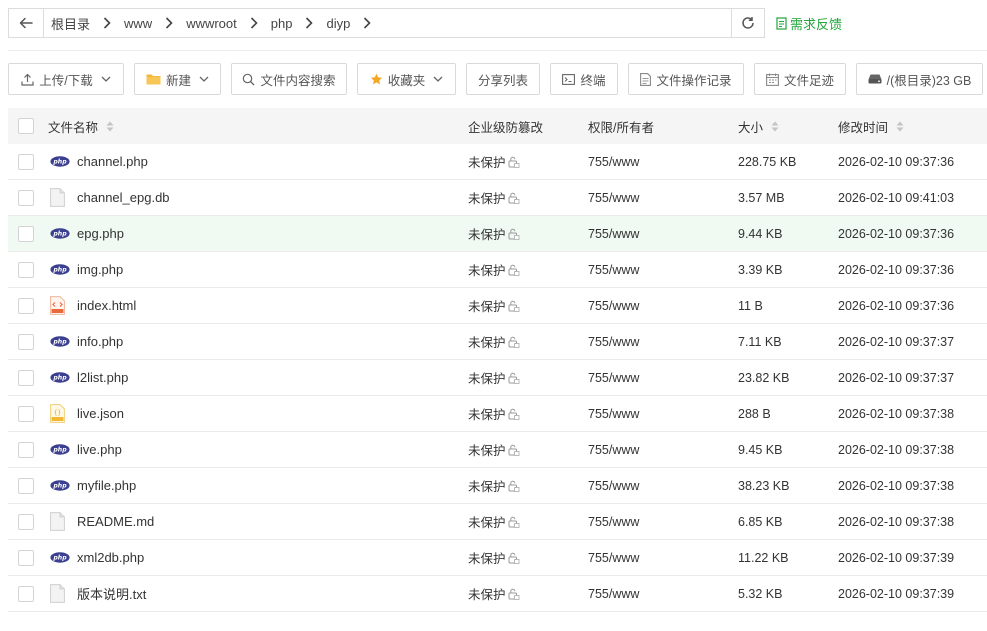 This screenshot has height=631, width=987. What do you see at coordinates (81, 126) in the screenshot?
I see `column-header-name: 文件名称` at bounding box center [81, 126].